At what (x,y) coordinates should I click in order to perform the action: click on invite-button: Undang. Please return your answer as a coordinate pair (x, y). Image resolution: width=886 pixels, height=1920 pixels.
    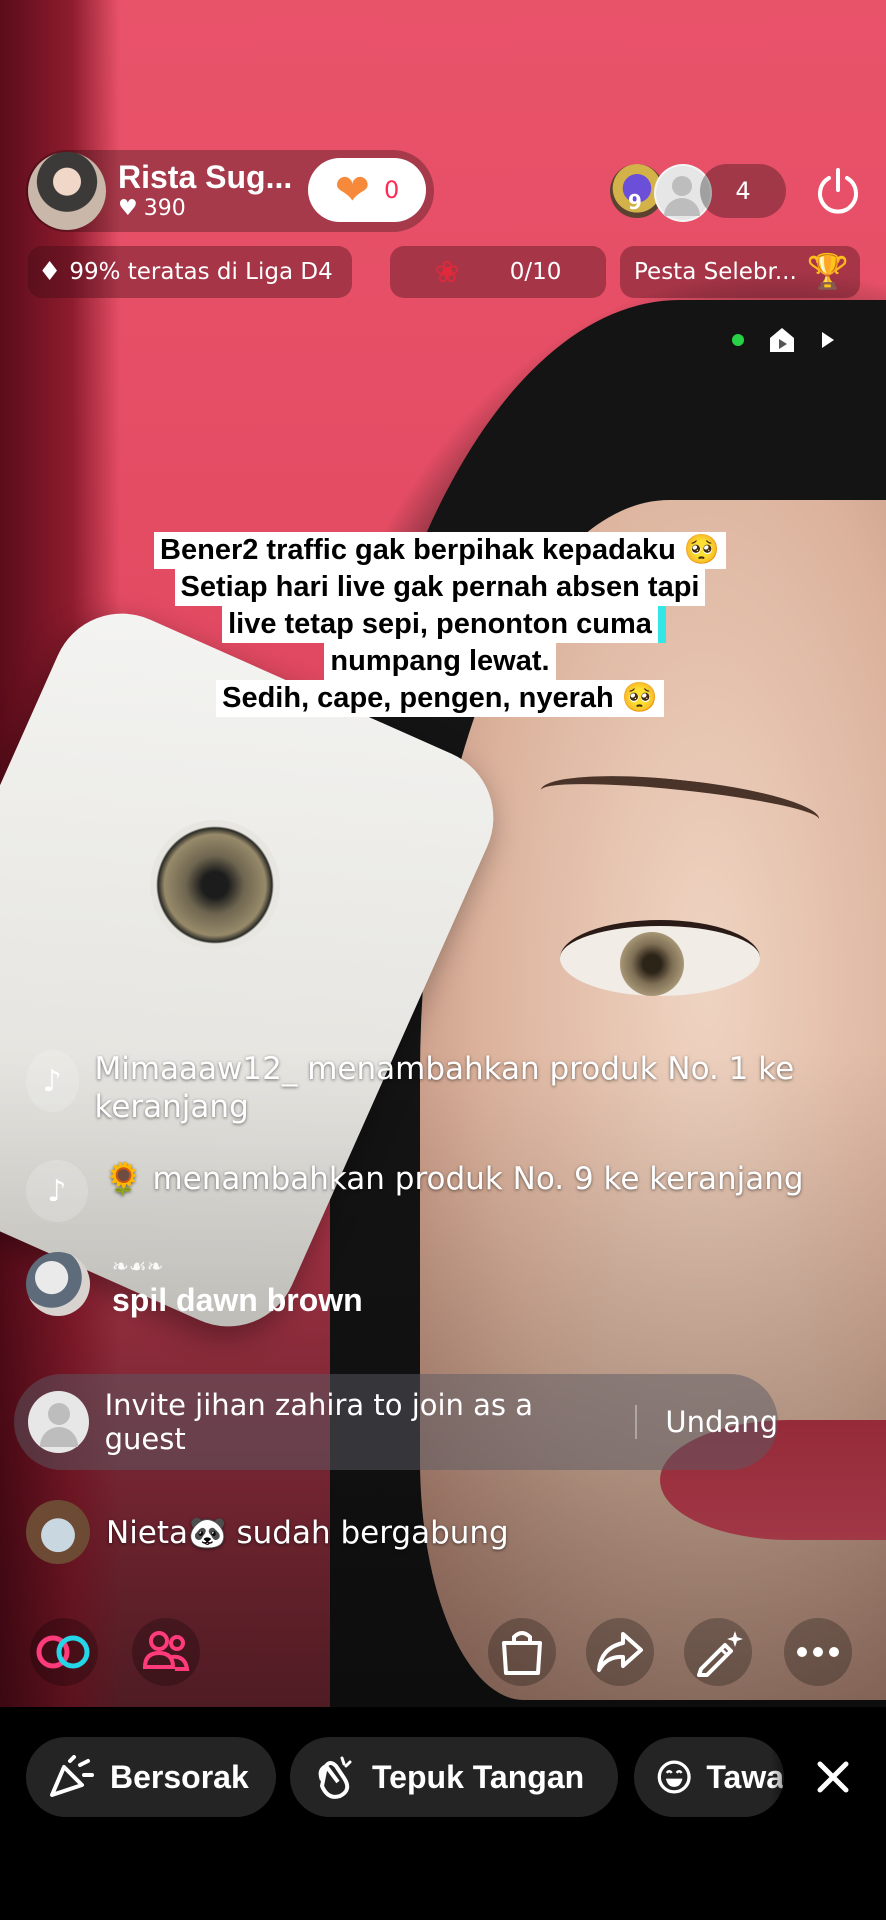
    Looking at the image, I should click on (721, 1422).